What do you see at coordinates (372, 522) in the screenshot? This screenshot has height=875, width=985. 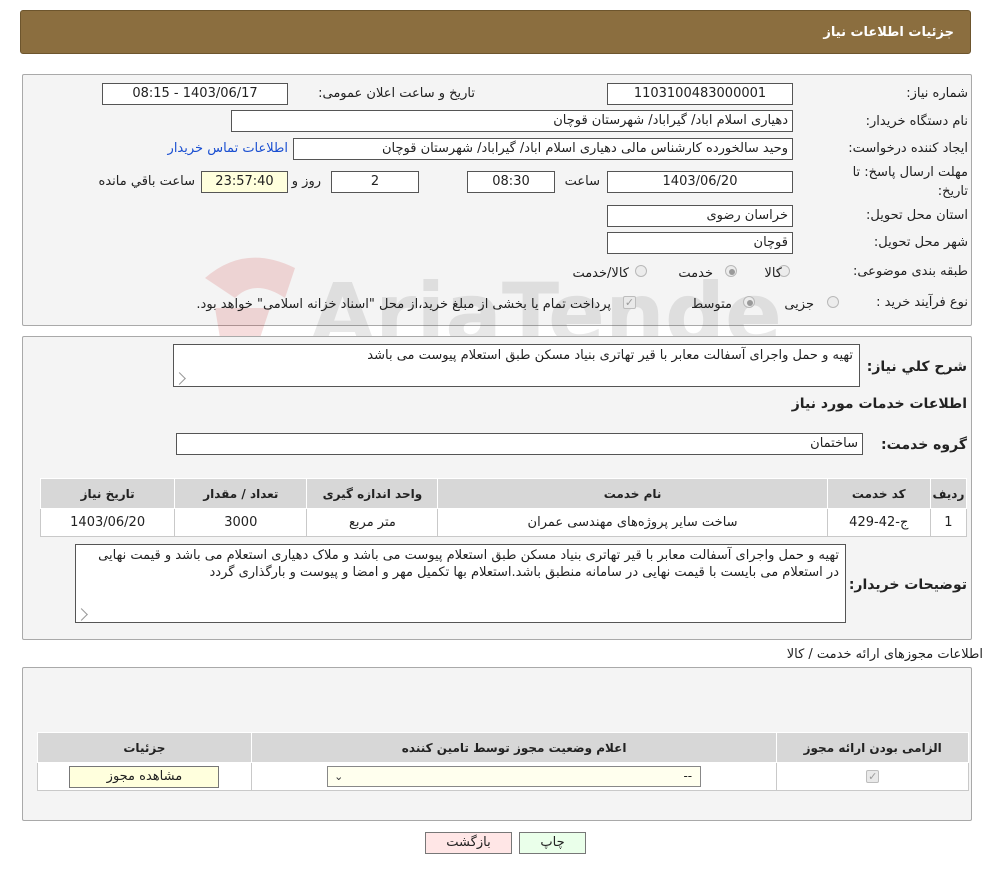 I see `unit-cell: متر مربع` at bounding box center [372, 522].